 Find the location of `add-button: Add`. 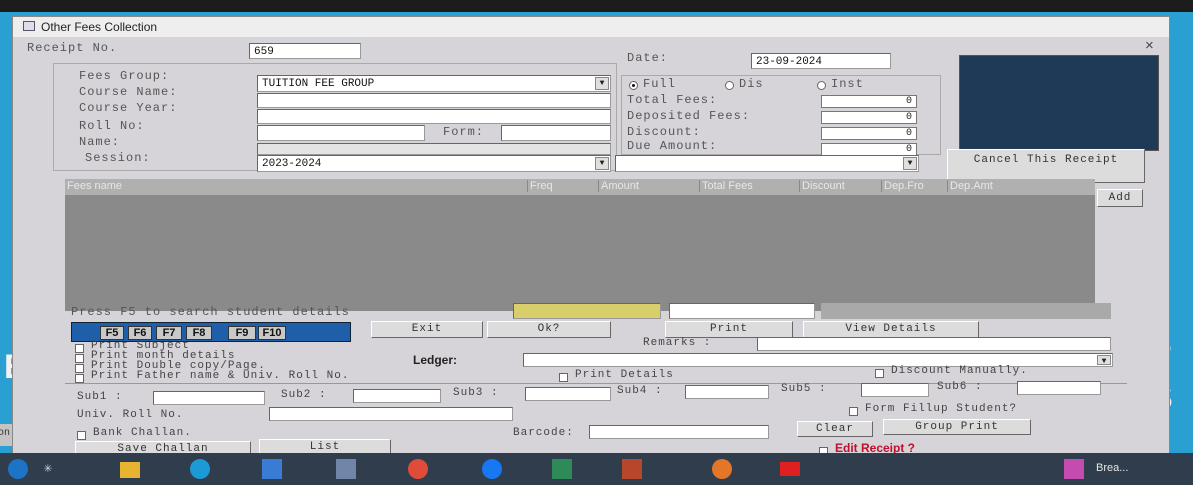

add-button: Add is located at coordinates (1120, 198).